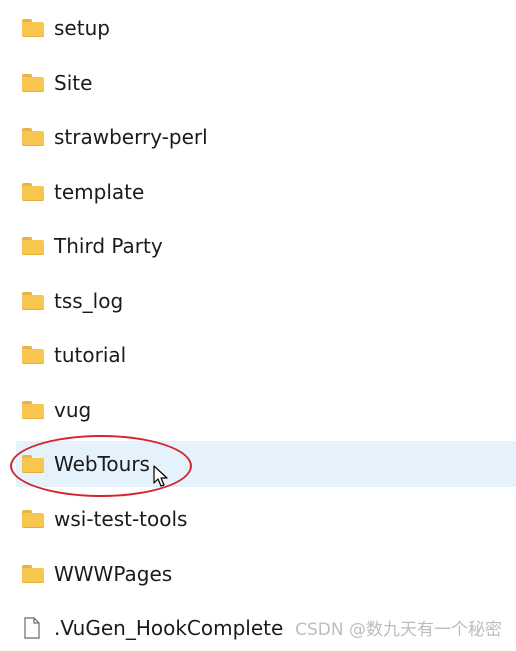  What do you see at coordinates (266, 410) in the screenshot?
I see `list-item-vug: vug` at bounding box center [266, 410].